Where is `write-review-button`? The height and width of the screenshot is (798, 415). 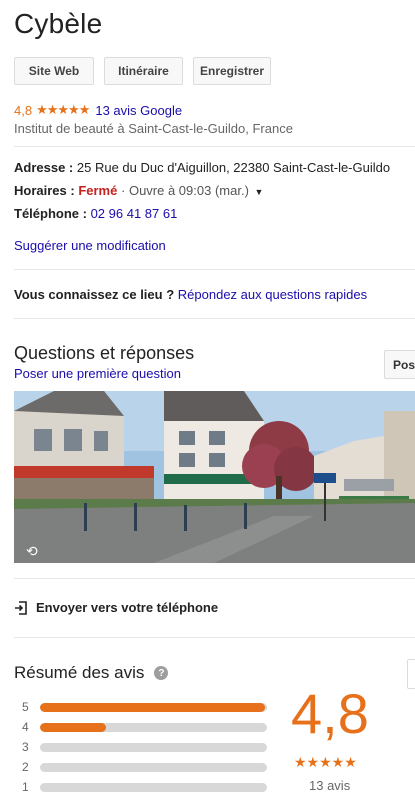
write-review-button is located at coordinates (411, 674).